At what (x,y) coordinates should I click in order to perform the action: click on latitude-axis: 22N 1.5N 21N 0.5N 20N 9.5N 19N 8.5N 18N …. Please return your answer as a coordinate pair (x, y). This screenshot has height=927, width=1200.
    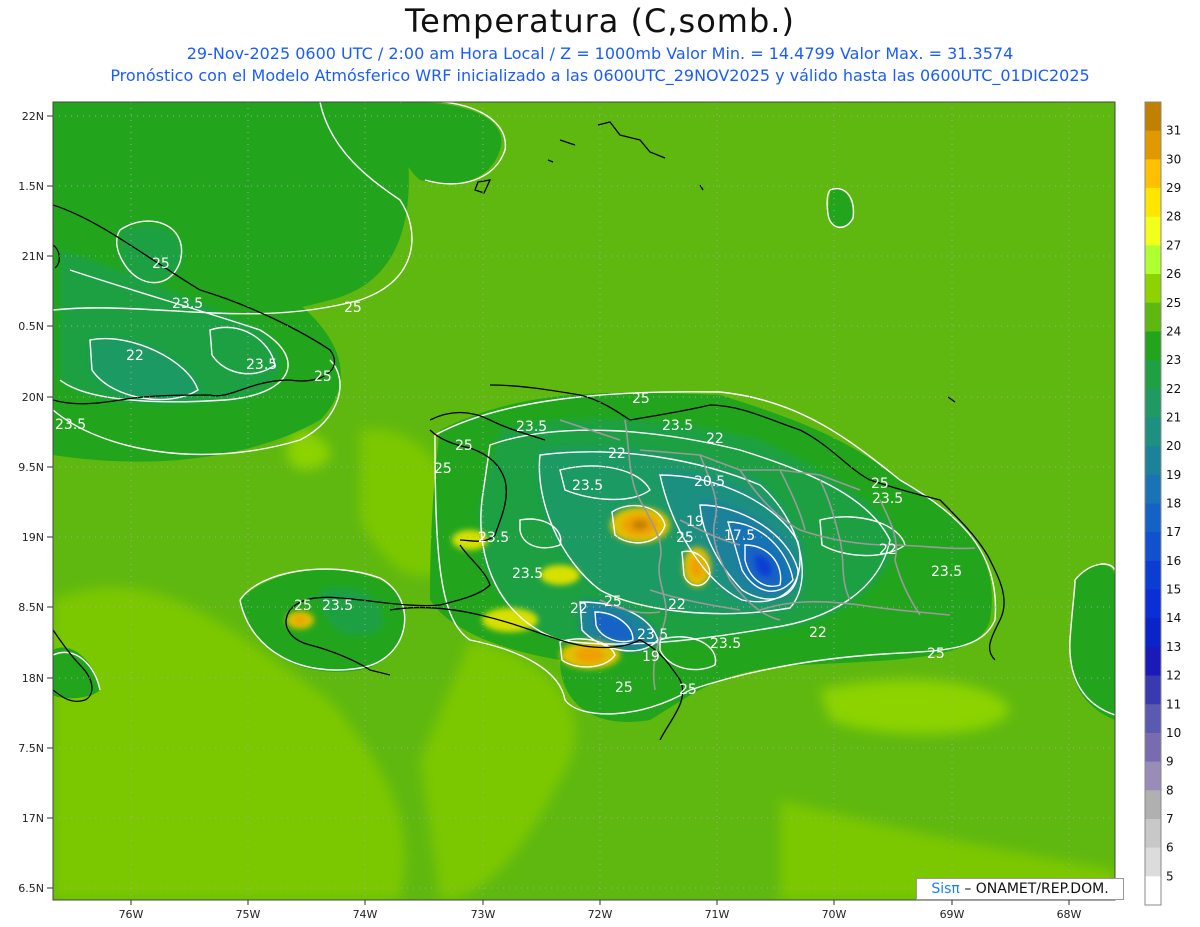
    Looking at the image, I should click on (35, 502).